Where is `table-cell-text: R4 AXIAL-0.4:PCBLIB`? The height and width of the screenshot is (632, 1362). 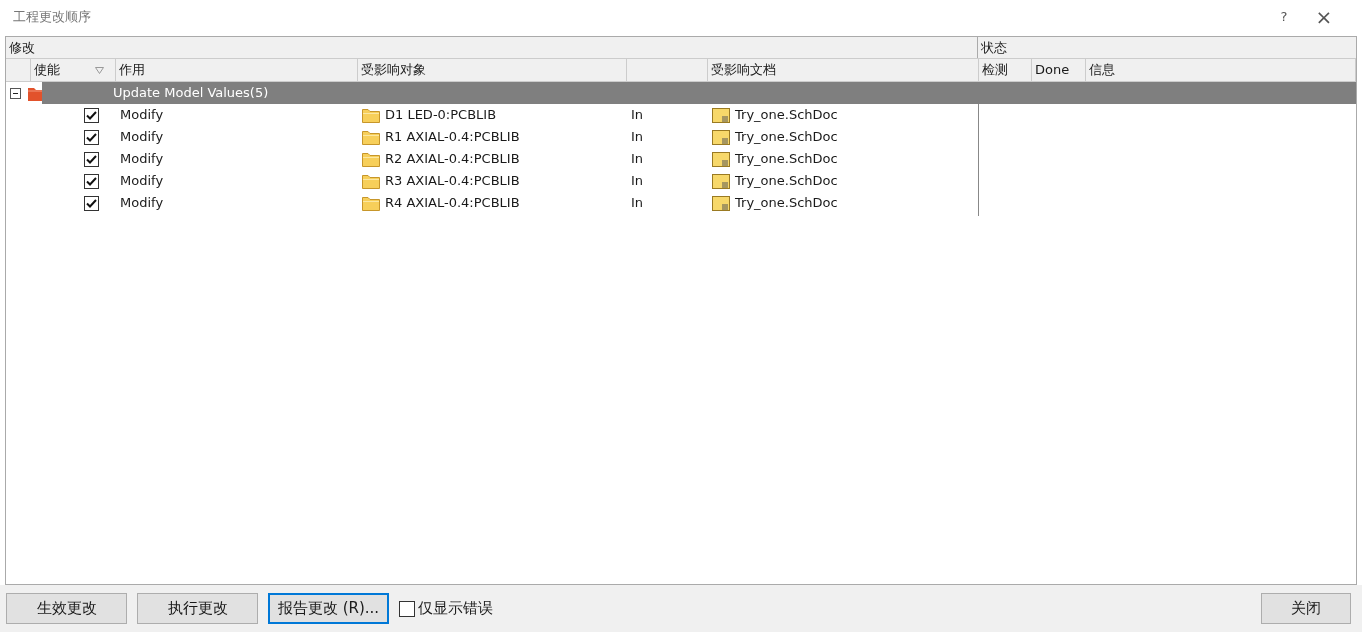
table-cell-text: R4 AXIAL-0.4:PCBLIB is located at coordinates (452, 203).